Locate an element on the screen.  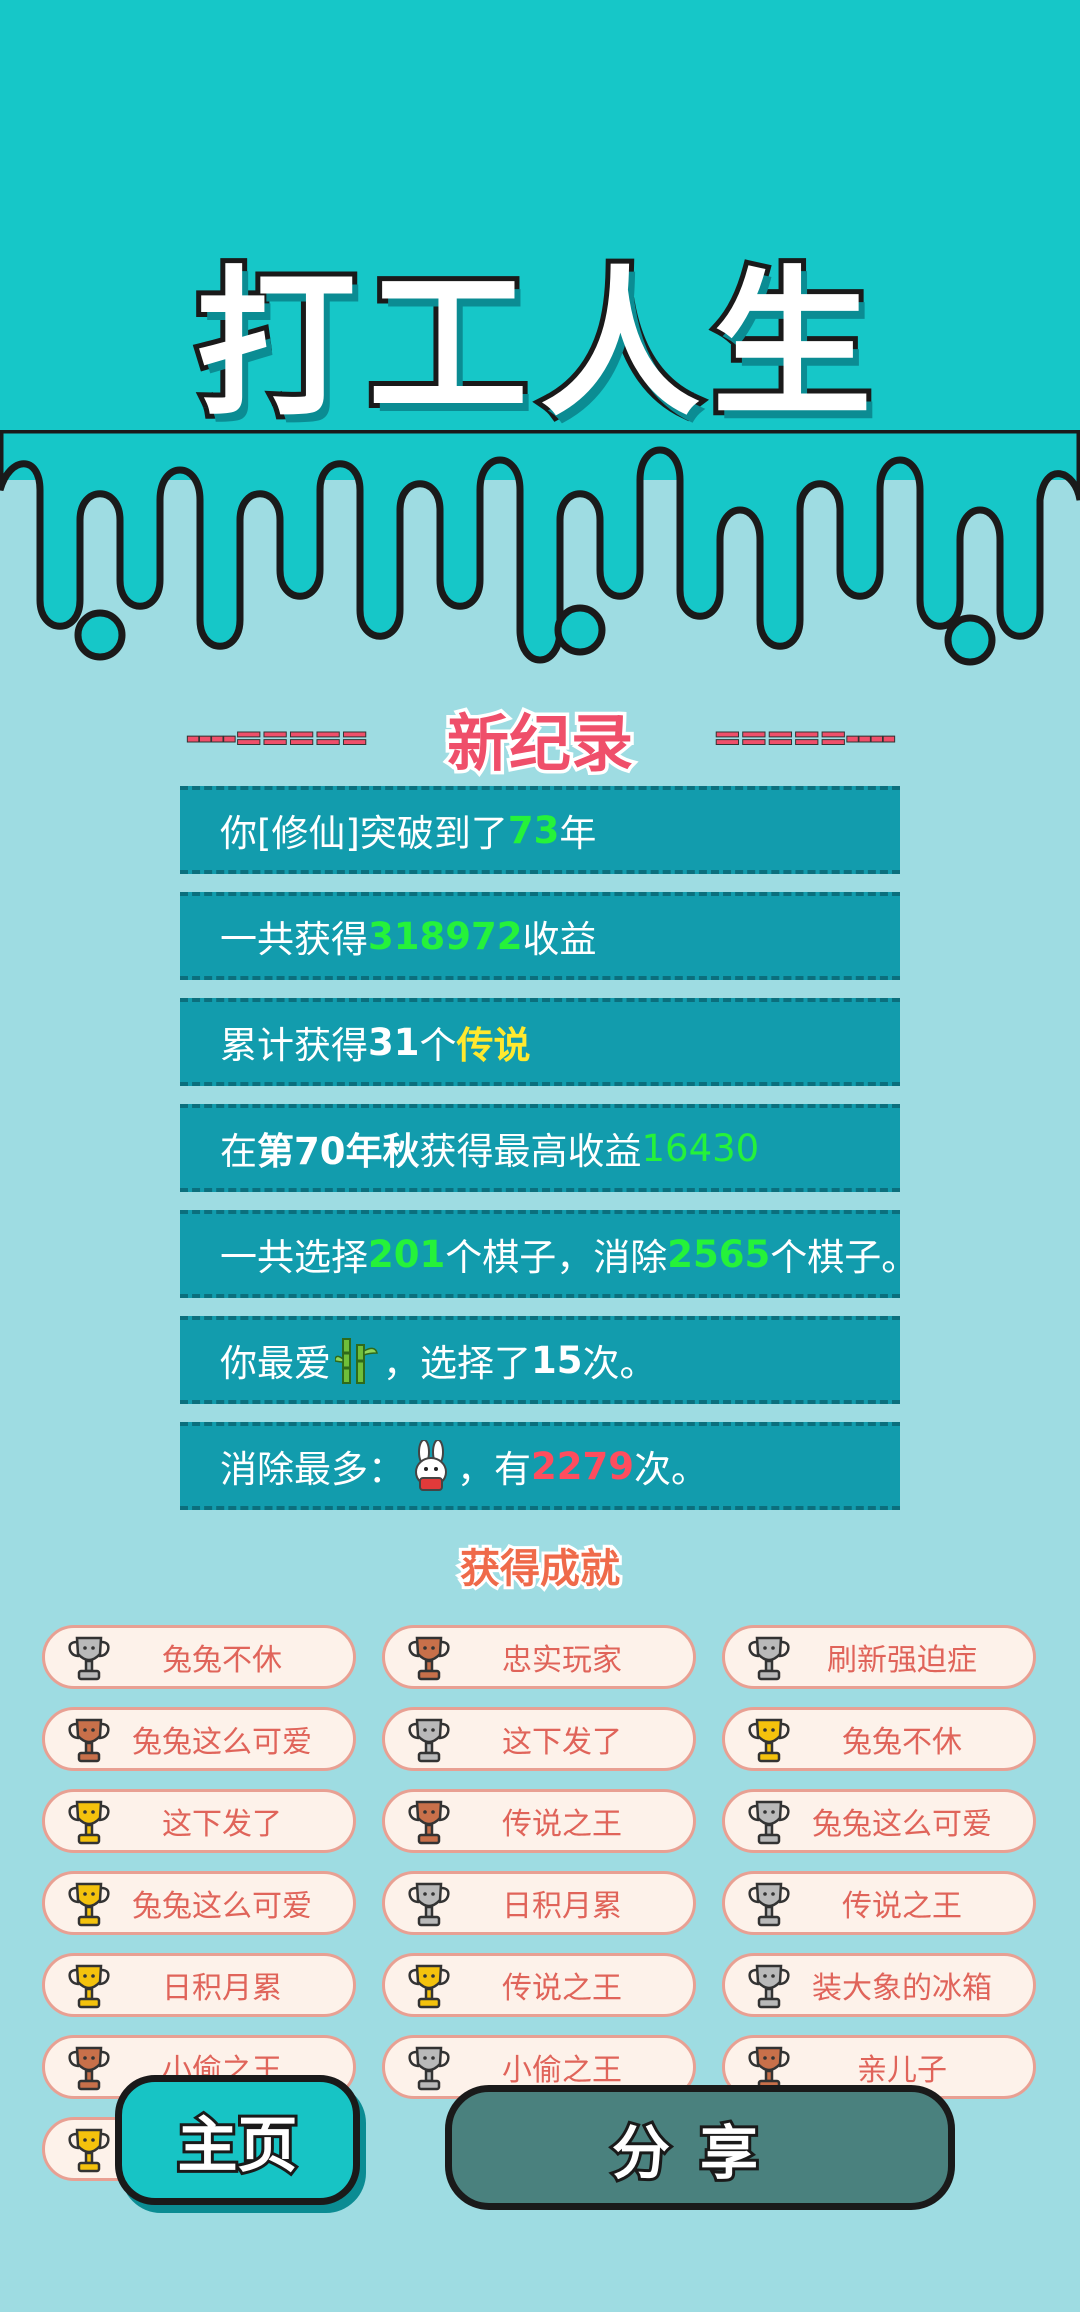
heading-dash-left: ----===== is located at coordinates (277, 738).